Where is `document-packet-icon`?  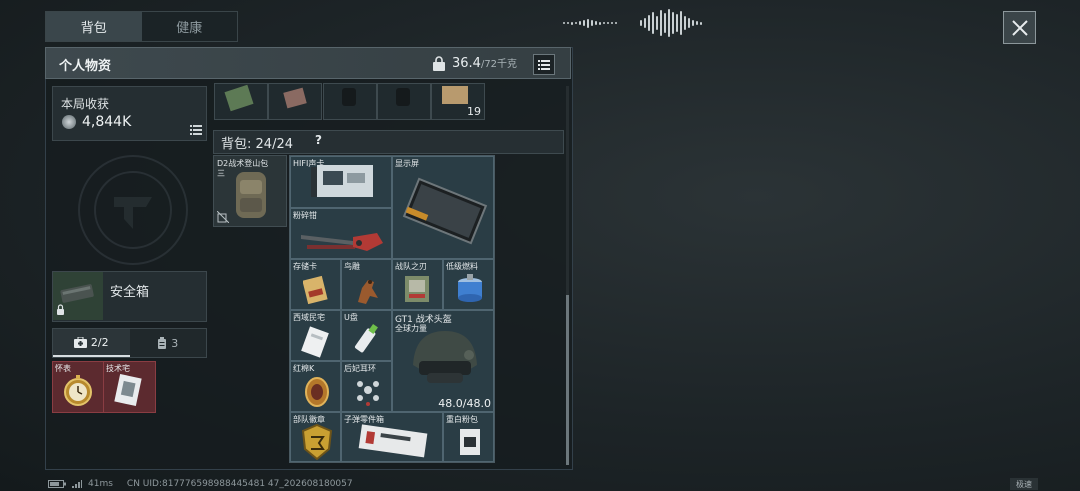
document-packet-icon is located at coordinates (315, 342).